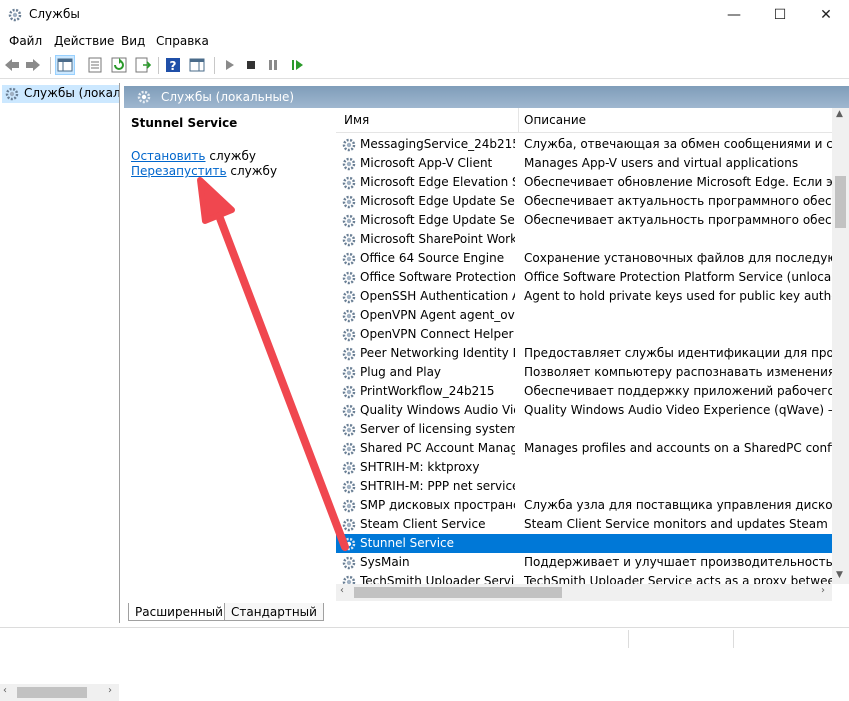 This screenshot has height=701, width=849. Describe the element at coordinates (274, 612) in the screenshot. I see `tab-standard: Стандартный` at that location.